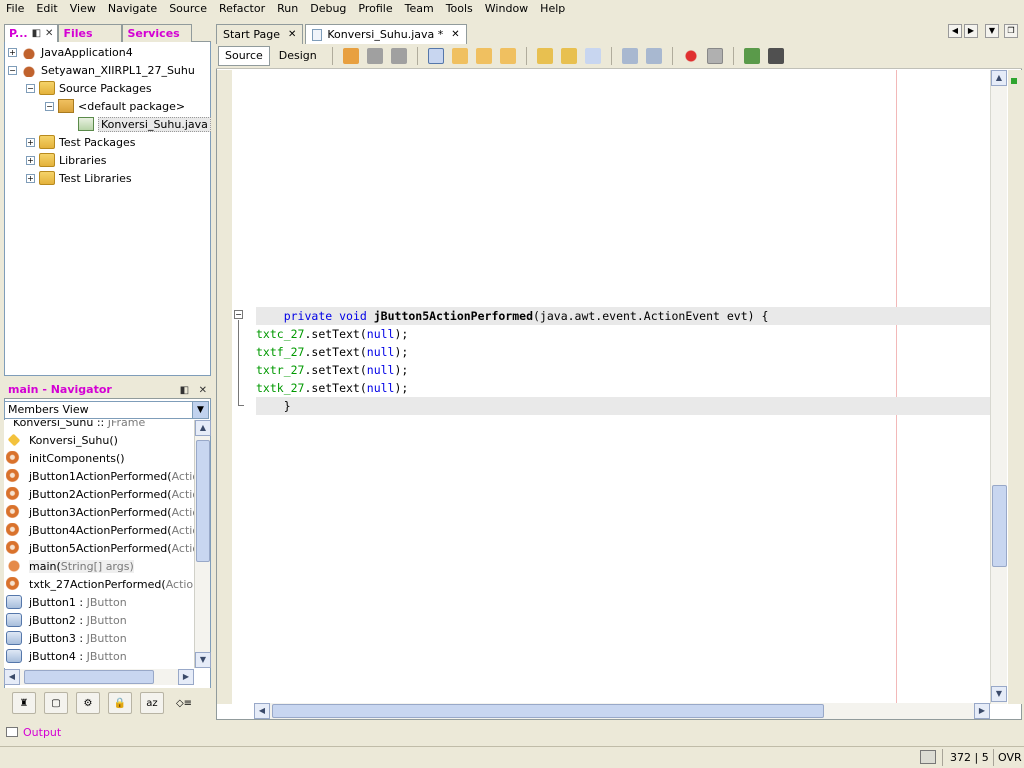 Image resolution: width=1024 pixels, height=768 pixels. What do you see at coordinates (132, 9) in the screenshot?
I see `menu-navigate: Navigate` at bounding box center [132, 9].